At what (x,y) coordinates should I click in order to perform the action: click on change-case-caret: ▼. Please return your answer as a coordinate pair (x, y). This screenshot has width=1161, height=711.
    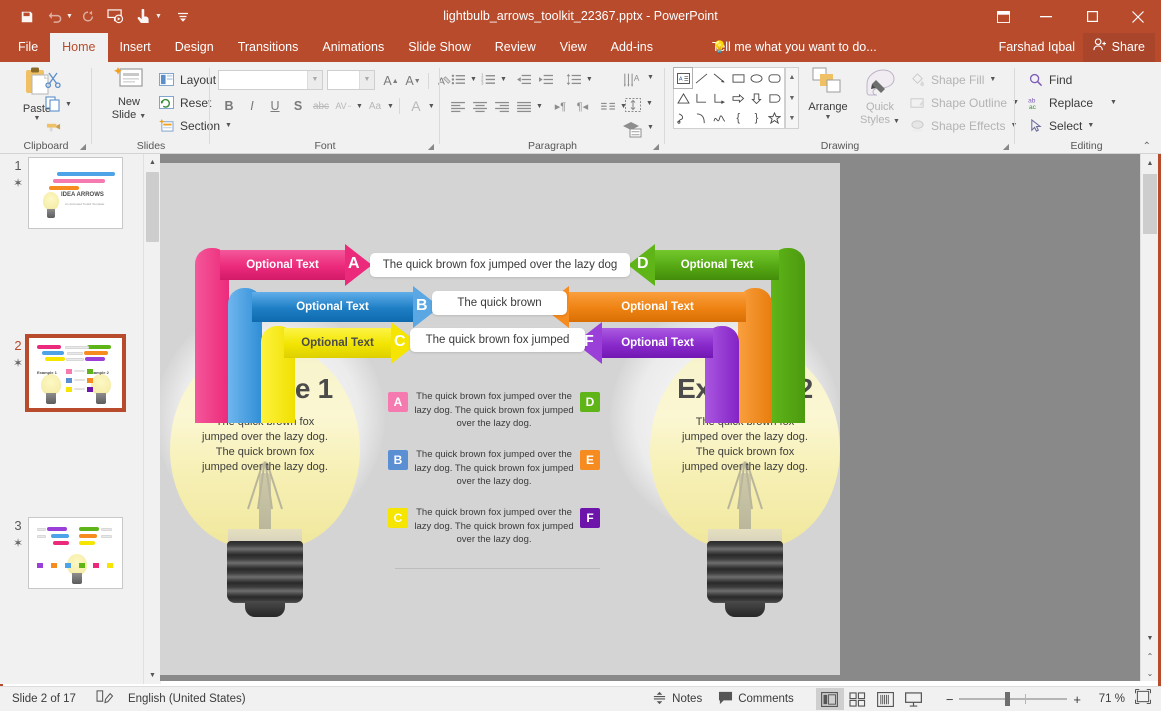
    Looking at the image, I should click on (390, 106).